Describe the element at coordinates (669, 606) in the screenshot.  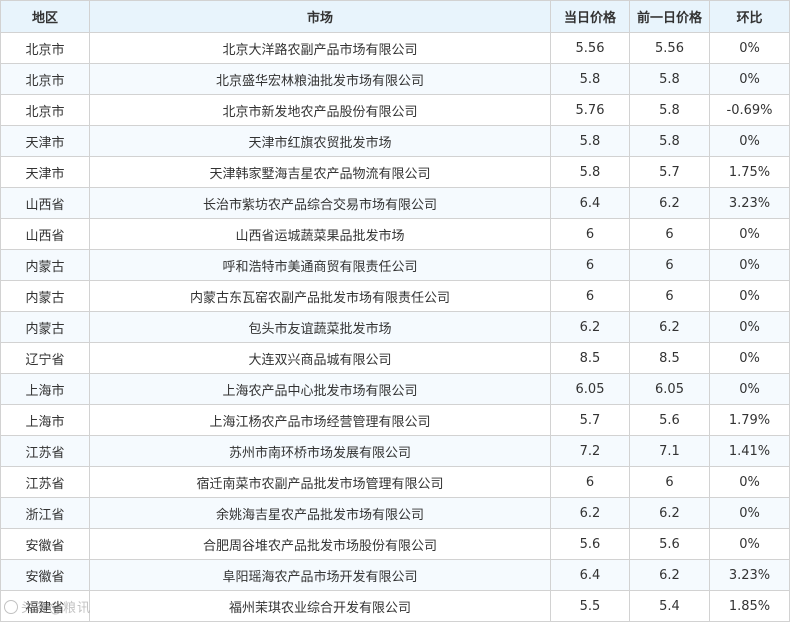
I see `cell-prev-price: 5.4` at that location.